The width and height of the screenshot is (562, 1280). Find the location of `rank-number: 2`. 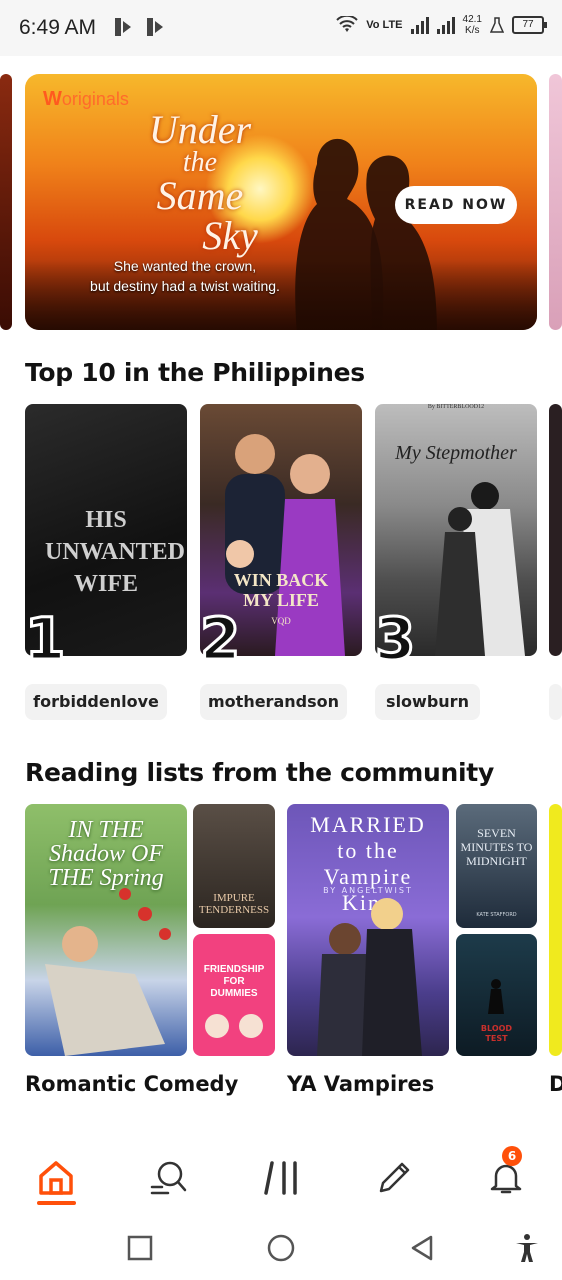

rank-number: 2 is located at coordinates (219, 639).